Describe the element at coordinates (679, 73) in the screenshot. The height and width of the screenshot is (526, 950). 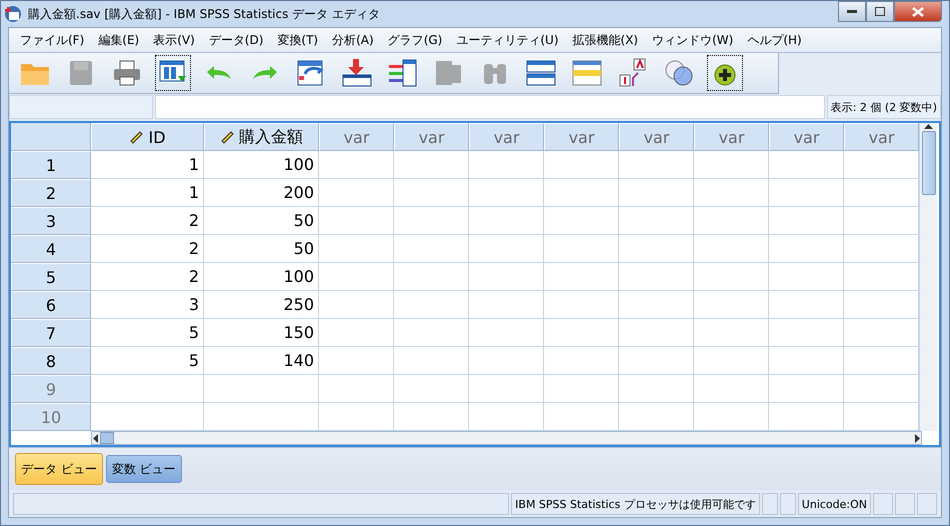
I see `overlapping-circles-icon` at that location.